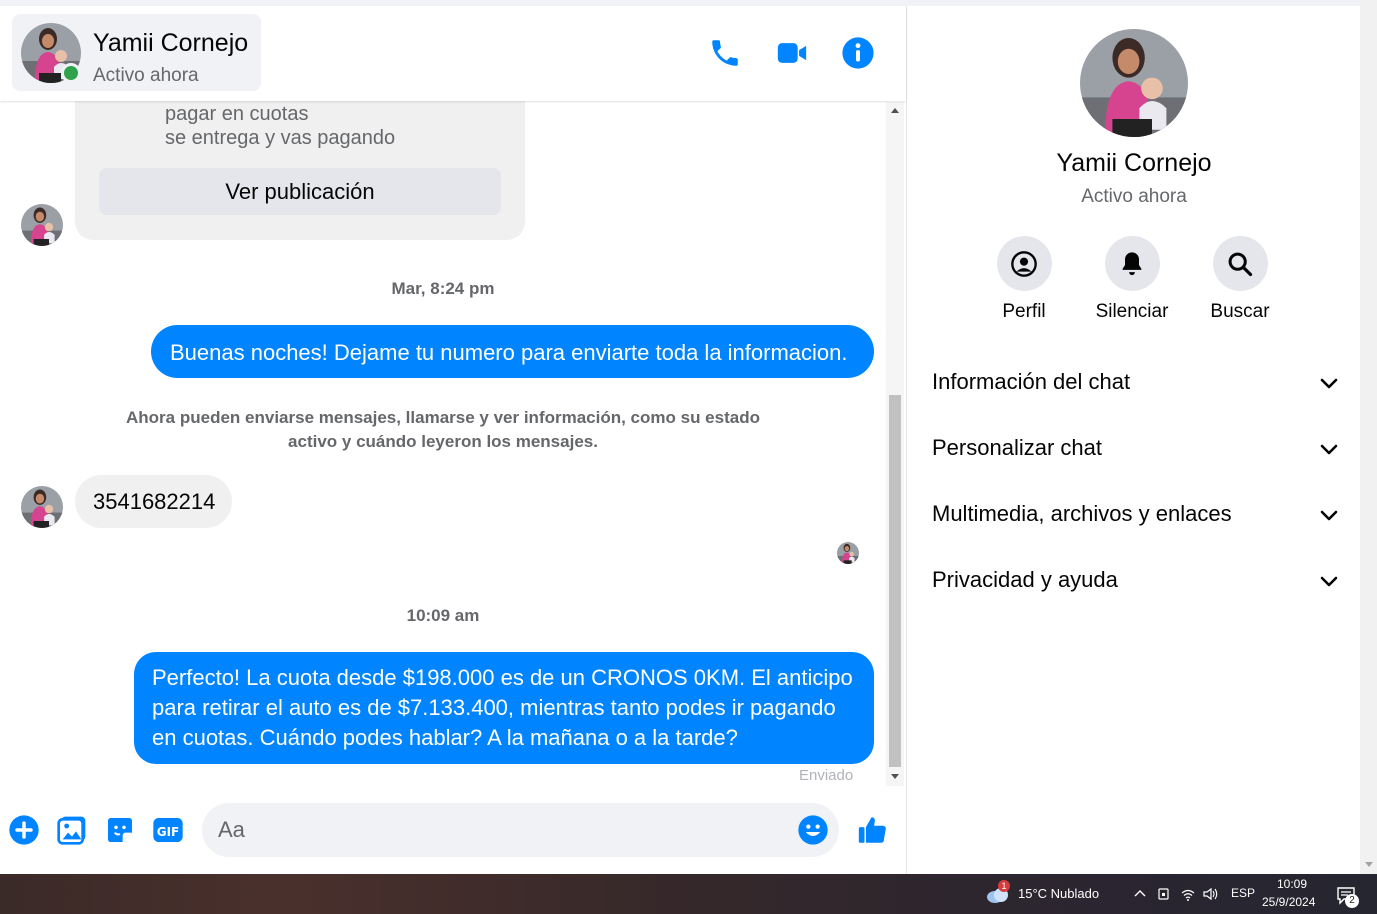 The image size is (1377, 914). I want to click on thumbs-up-icon, so click(873, 830).